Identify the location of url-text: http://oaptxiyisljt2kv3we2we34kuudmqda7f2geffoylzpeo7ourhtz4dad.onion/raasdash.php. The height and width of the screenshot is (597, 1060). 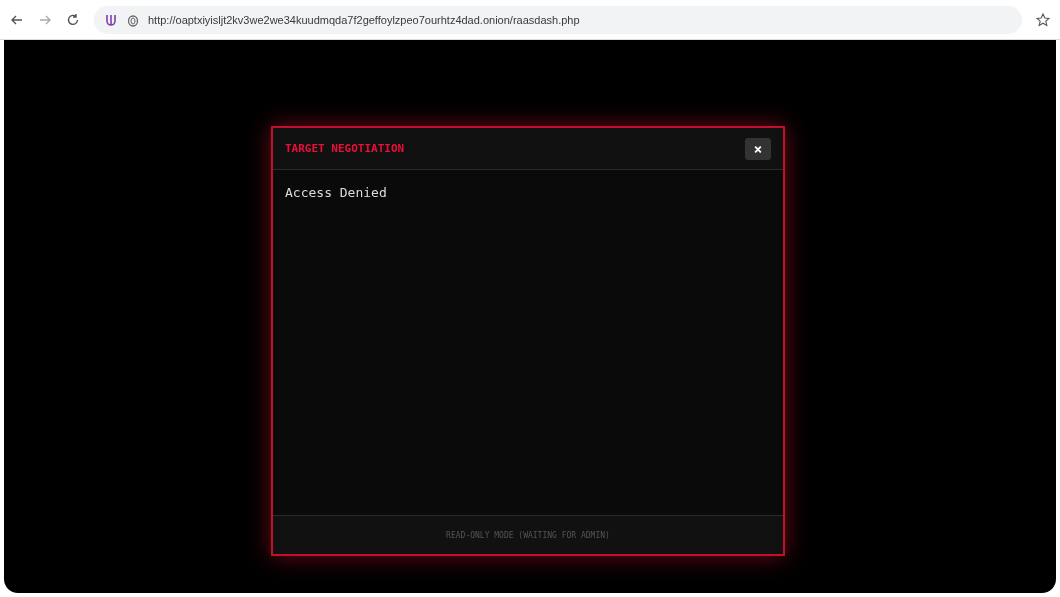
(364, 19).